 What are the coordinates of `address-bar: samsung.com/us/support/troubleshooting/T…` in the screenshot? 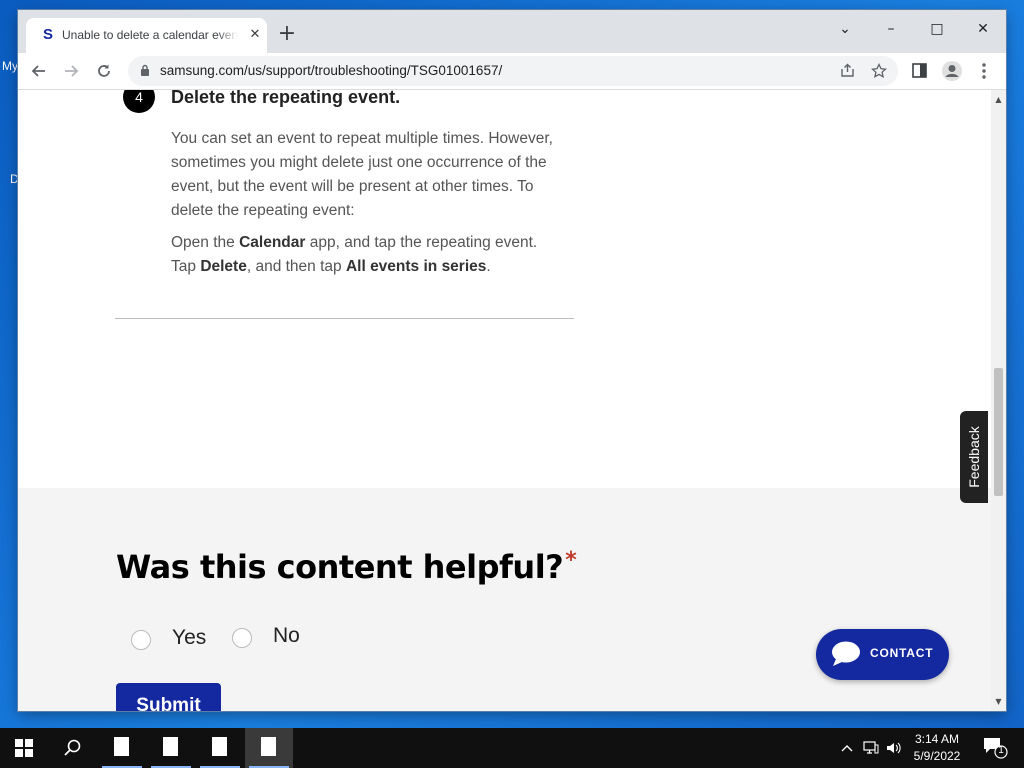 It's located at (513, 71).